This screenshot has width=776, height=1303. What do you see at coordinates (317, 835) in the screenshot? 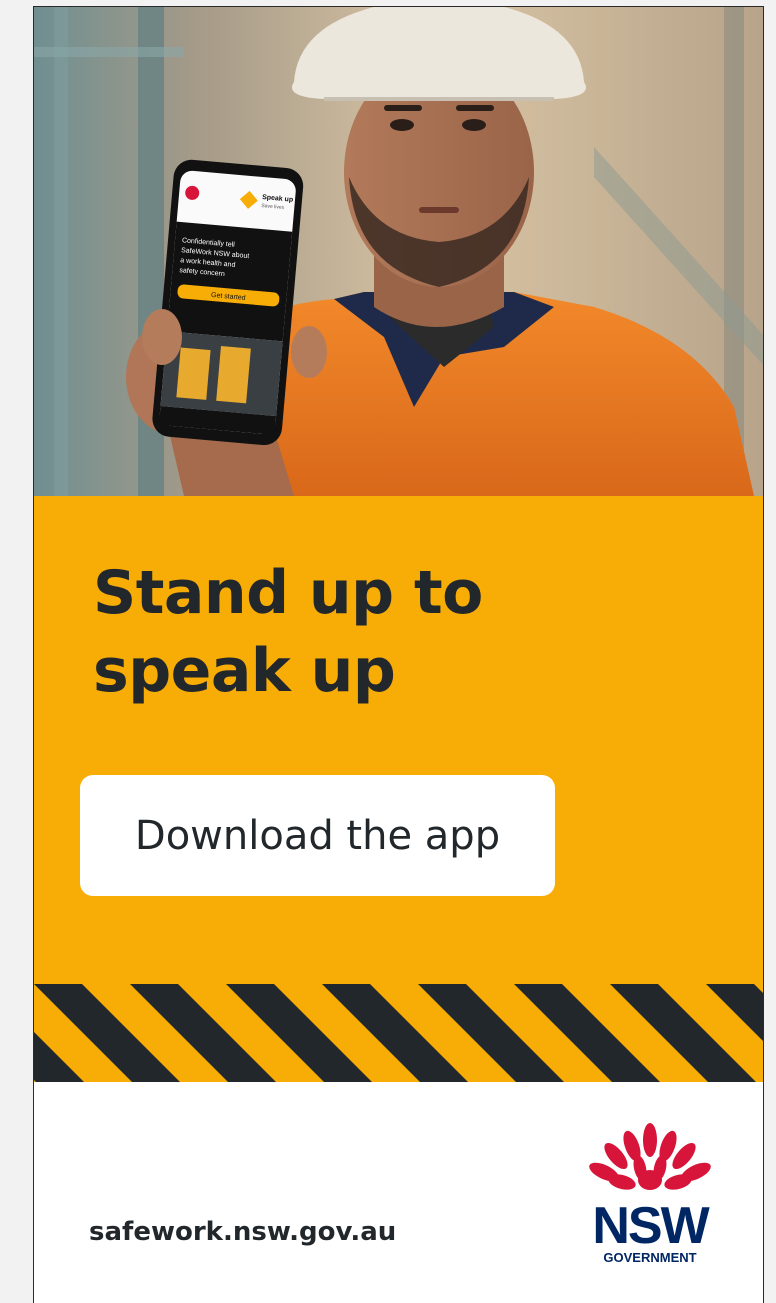
I see `download-app-button: Download the app` at bounding box center [317, 835].